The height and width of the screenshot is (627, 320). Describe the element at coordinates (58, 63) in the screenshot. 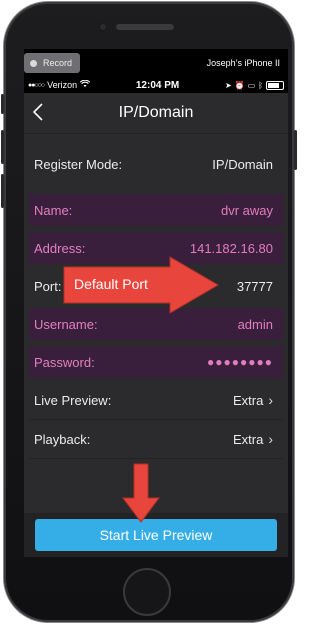

I see `record-label: Record` at that location.